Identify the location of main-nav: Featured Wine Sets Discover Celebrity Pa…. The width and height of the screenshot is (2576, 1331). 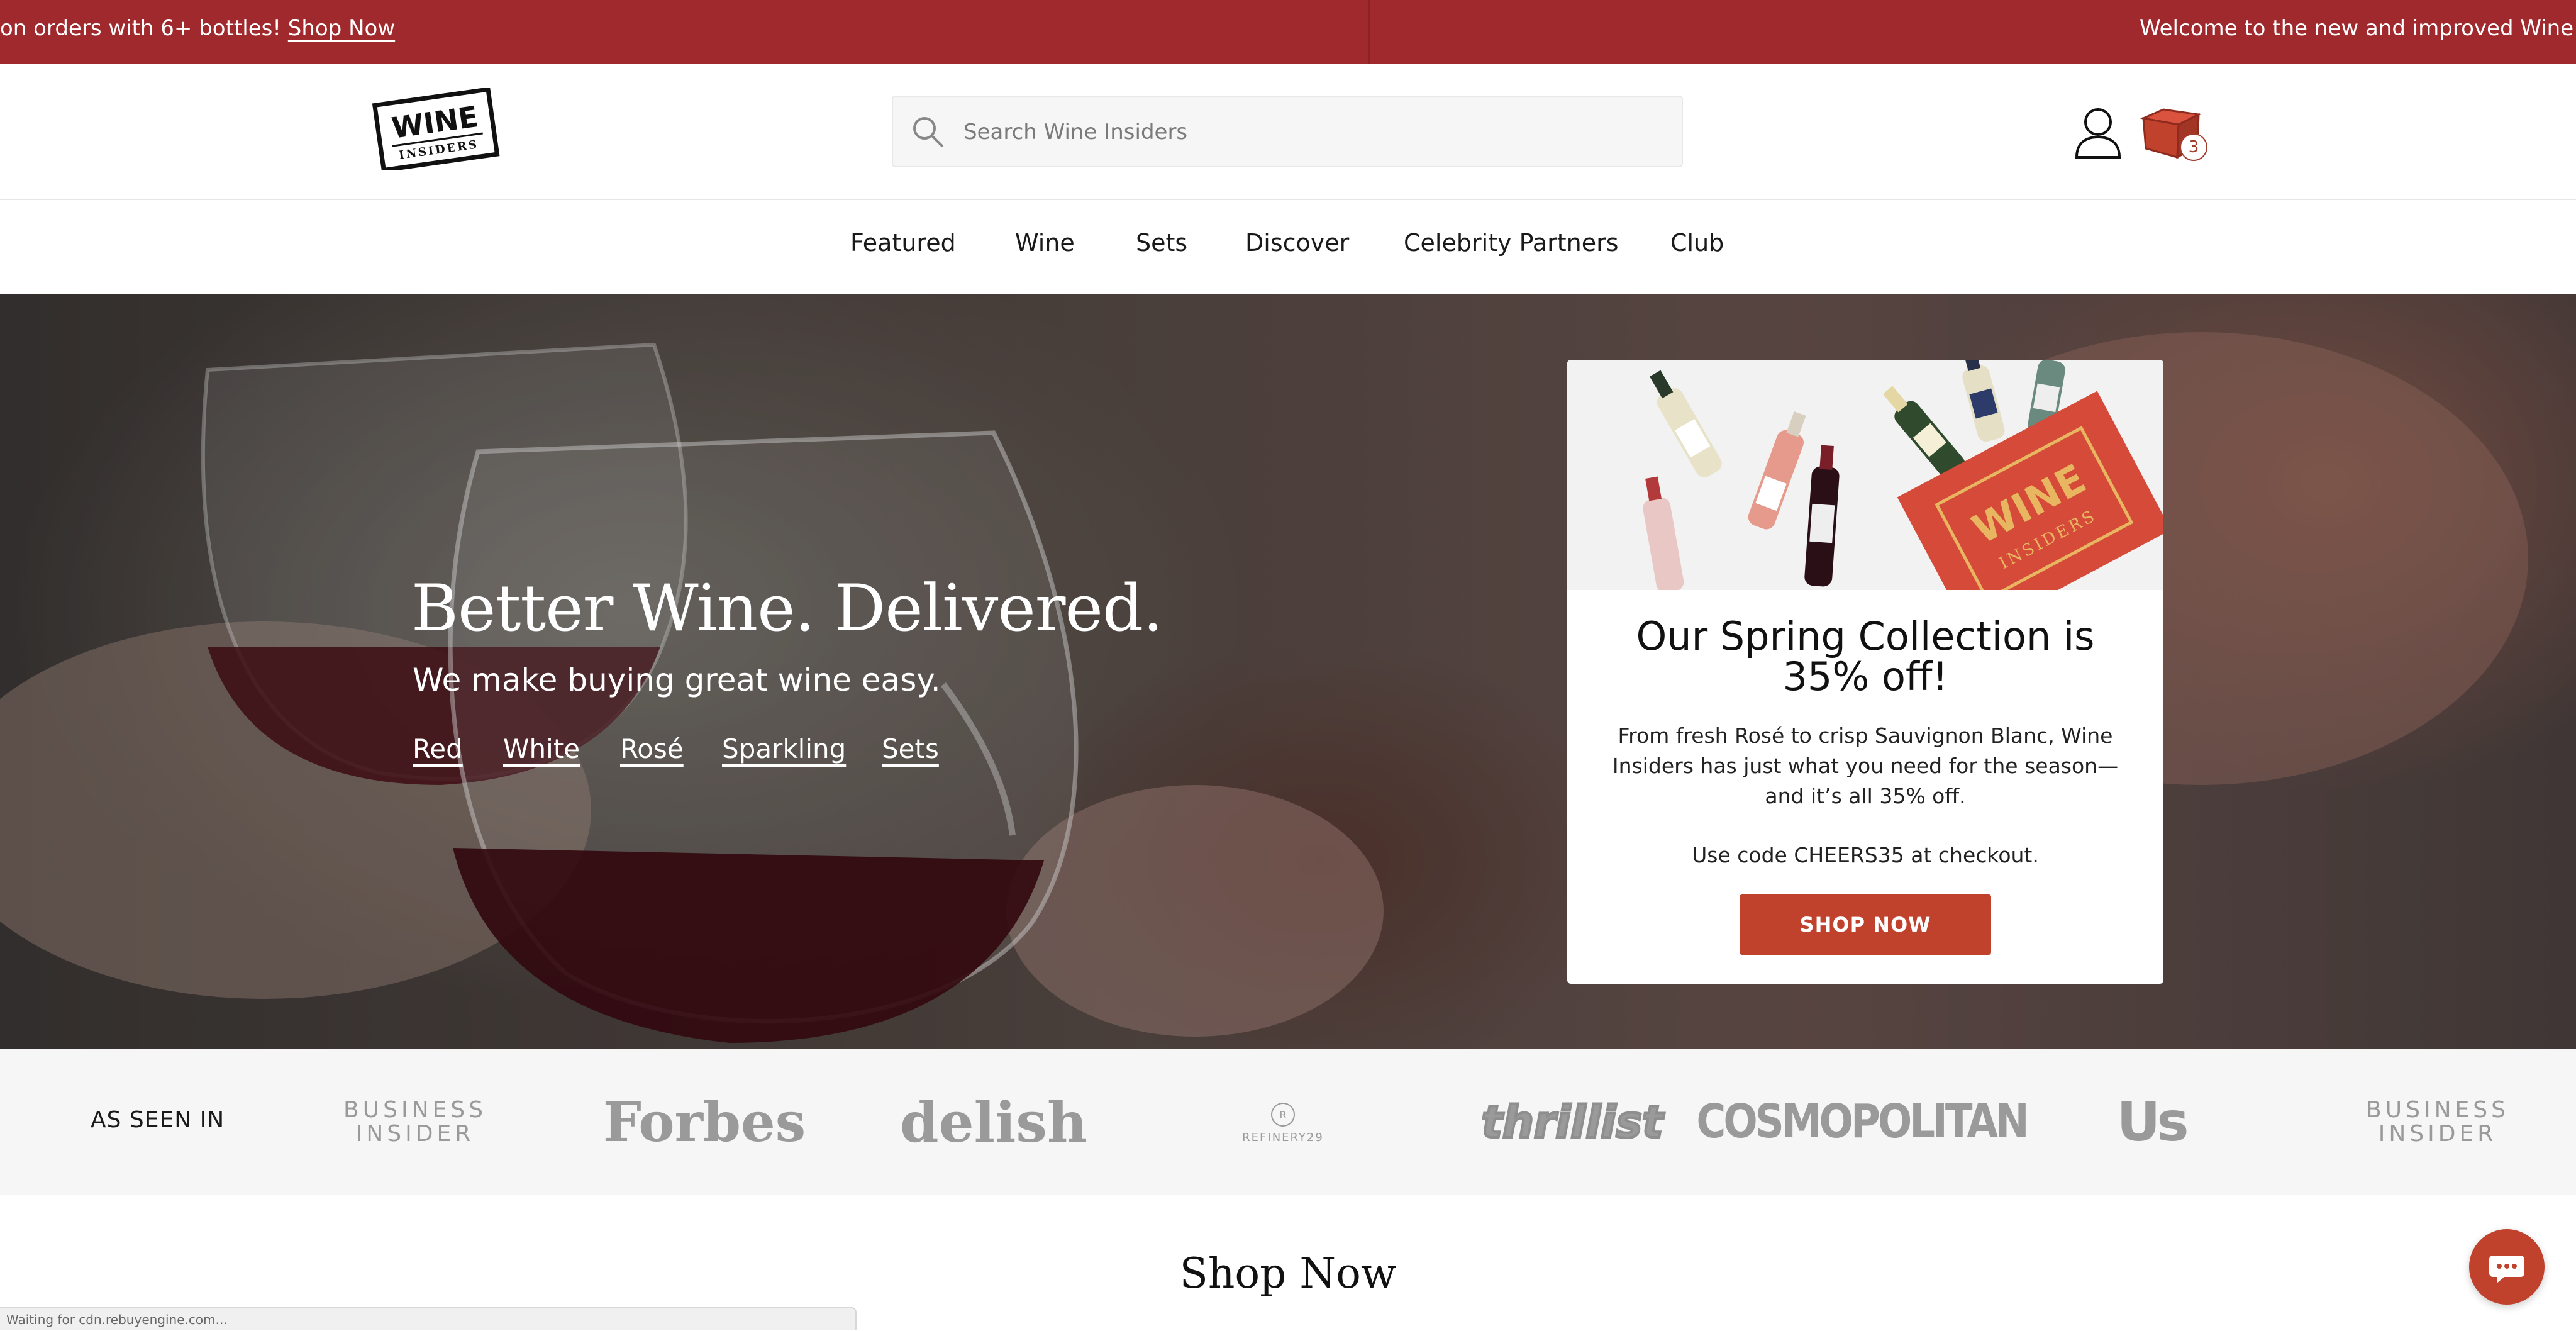
(1288, 247).